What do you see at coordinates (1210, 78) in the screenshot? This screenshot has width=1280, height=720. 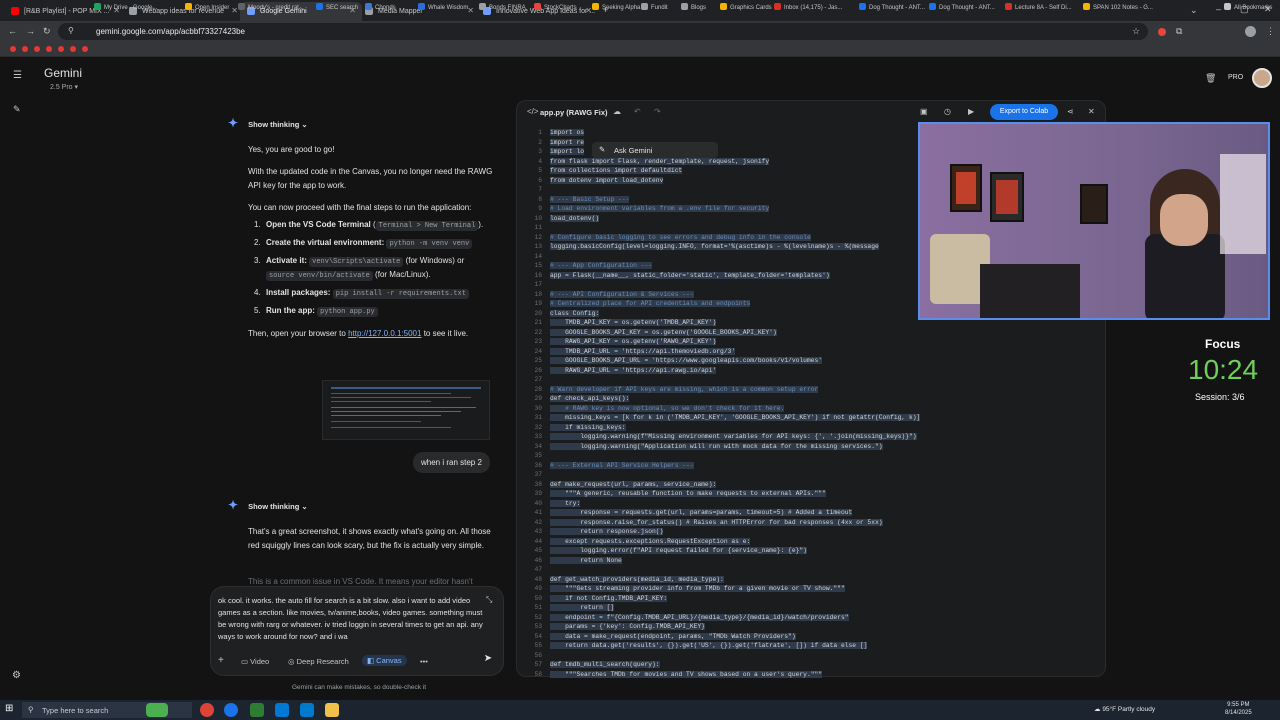 I see `delete-chat-icon: 🗑` at bounding box center [1210, 78].